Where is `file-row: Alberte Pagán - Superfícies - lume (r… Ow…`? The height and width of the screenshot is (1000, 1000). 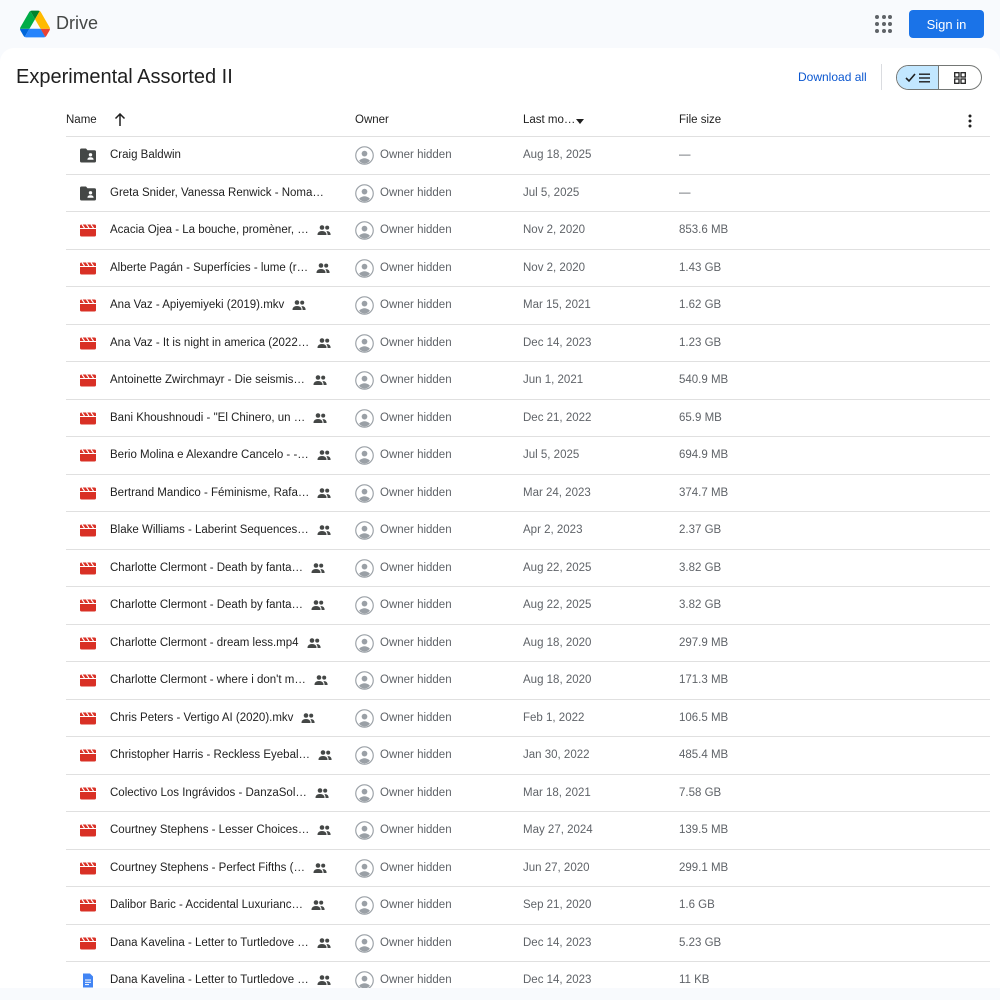 file-row: Alberte Pagán - Superfícies - lume (r… Ow… is located at coordinates (528, 268).